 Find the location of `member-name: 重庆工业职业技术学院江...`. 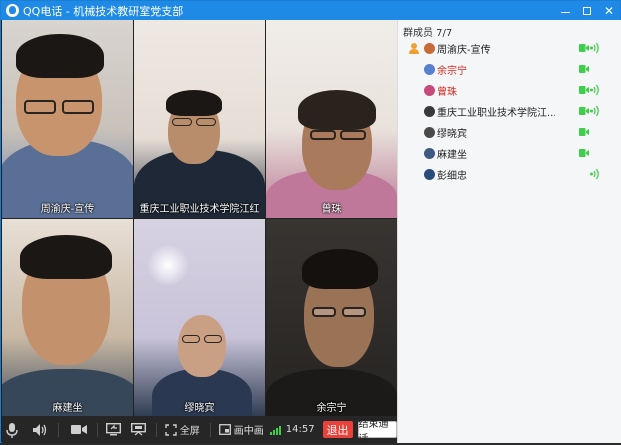

member-name: 重庆工业职业技术学院江... is located at coordinates (496, 113).